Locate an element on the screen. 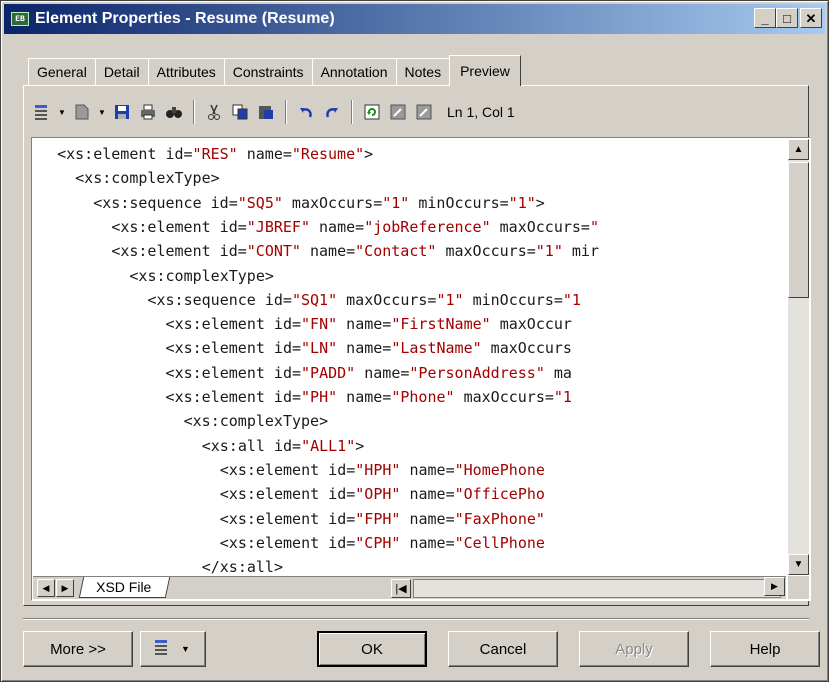 Image resolution: width=829 pixels, height=682 pixels. code-attr-value: "PH" is located at coordinates (319, 397).